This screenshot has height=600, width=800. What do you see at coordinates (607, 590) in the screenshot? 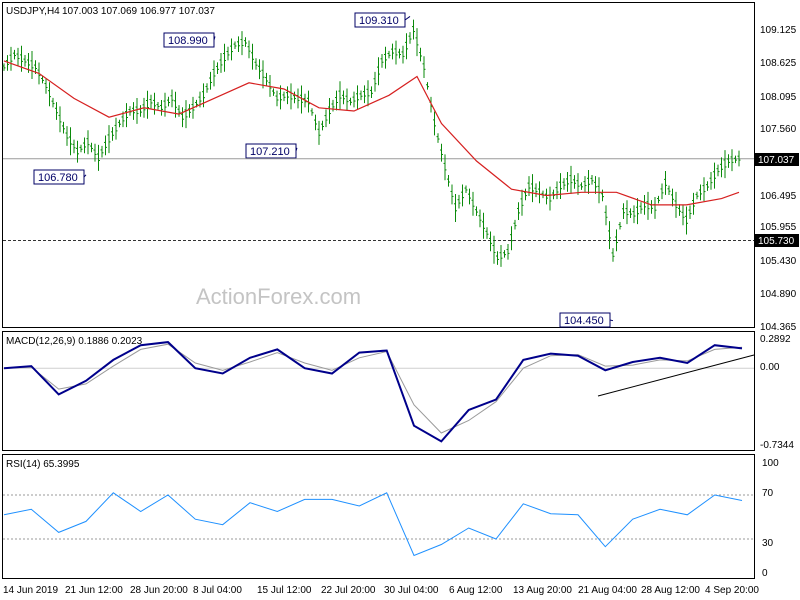
I see `time-tick: 21 Aug 04:00` at bounding box center [607, 590].